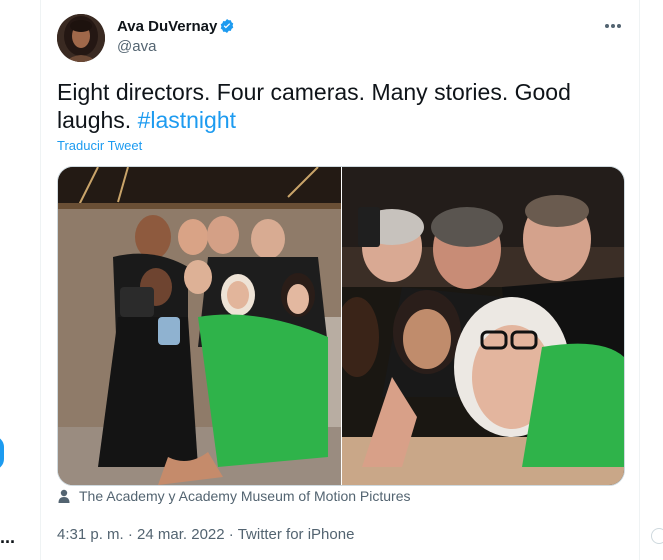  I want to click on avatar, so click(81, 38).